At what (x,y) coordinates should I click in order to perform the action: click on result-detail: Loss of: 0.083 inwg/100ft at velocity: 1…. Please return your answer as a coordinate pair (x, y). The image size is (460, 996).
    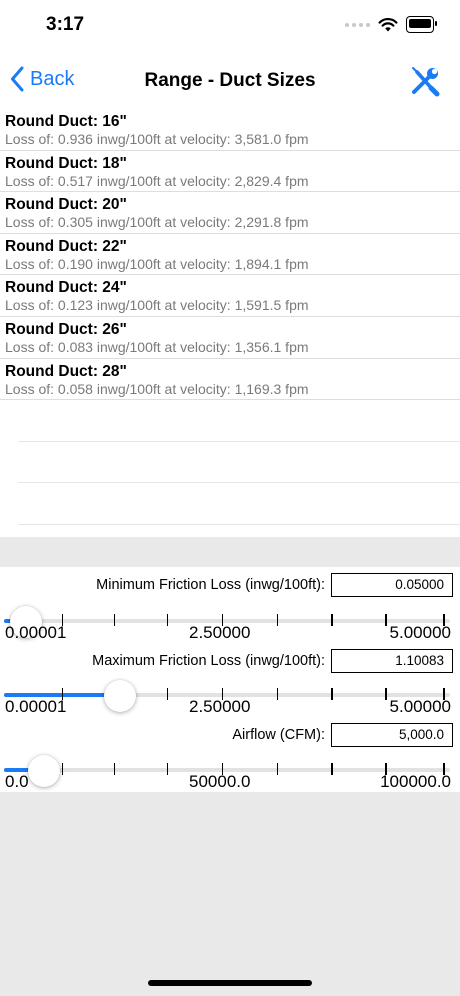
    Looking at the image, I should click on (157, 346).